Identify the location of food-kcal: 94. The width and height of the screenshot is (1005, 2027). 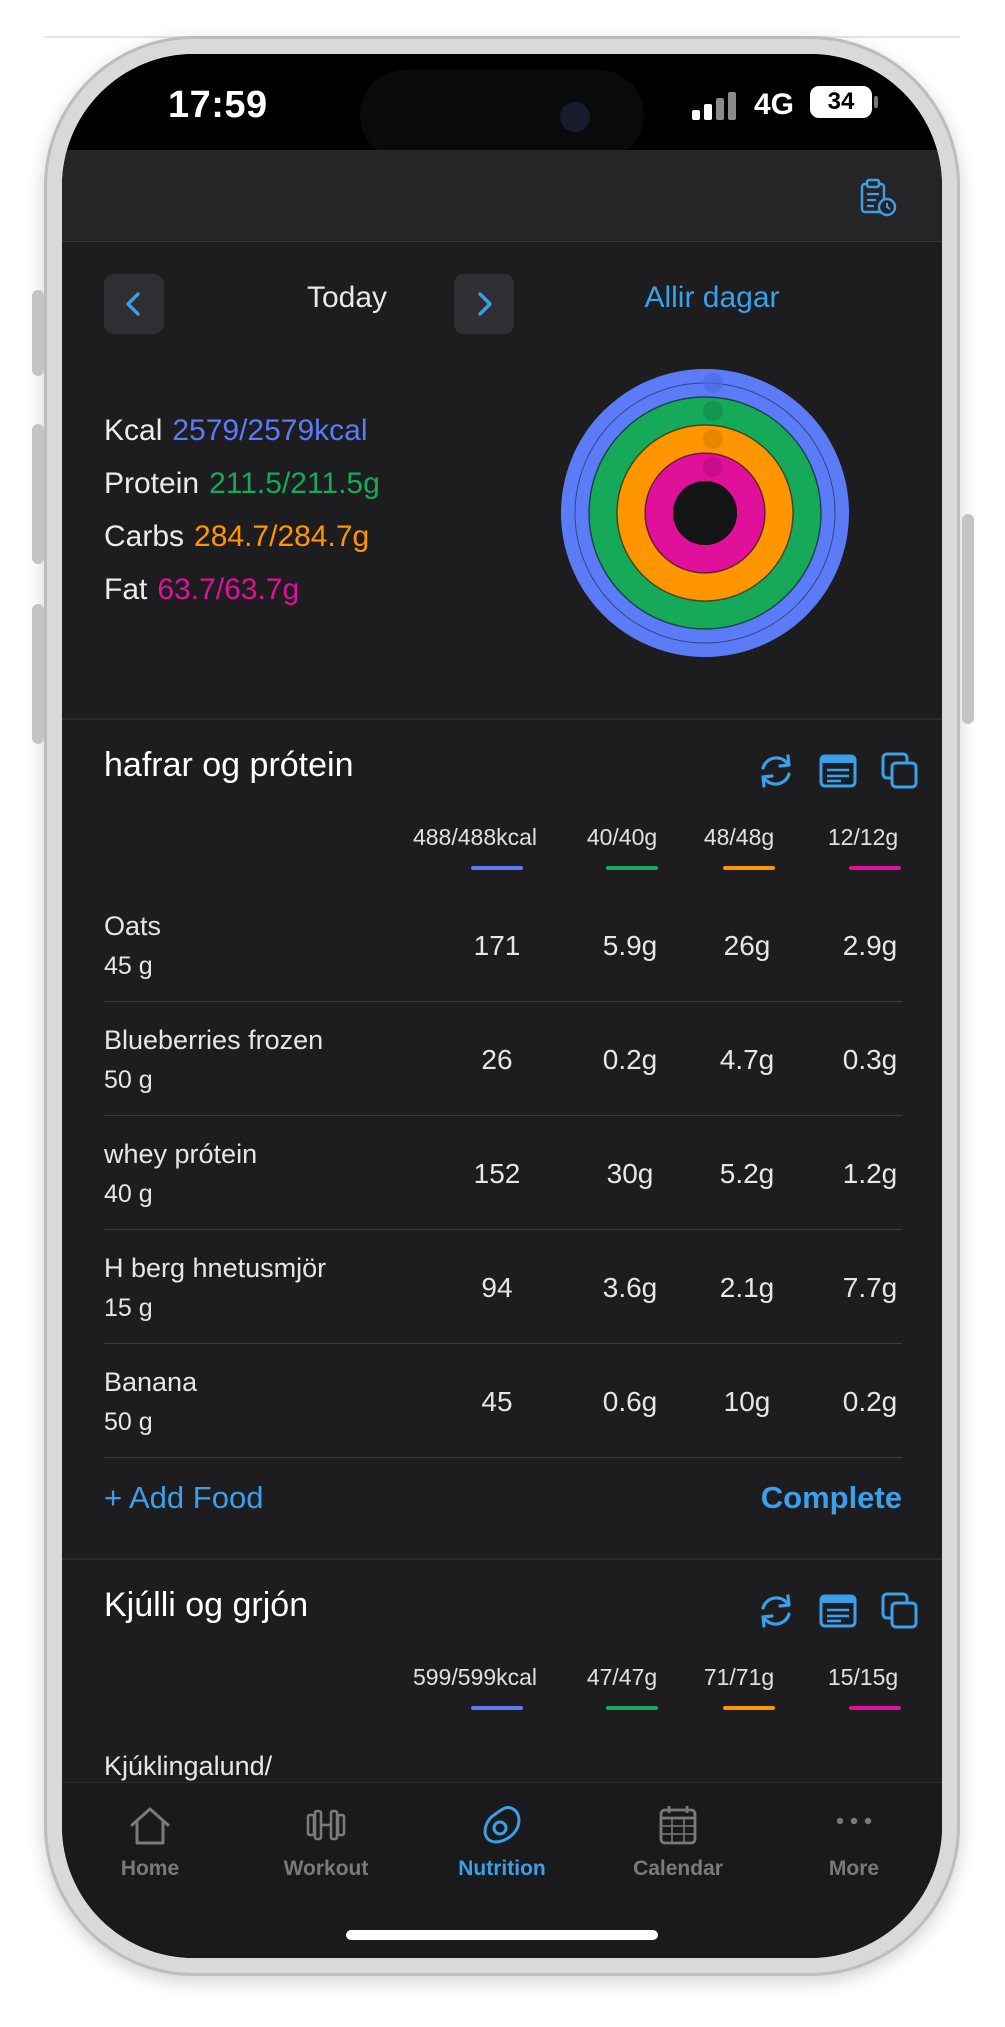
(497, 1287).